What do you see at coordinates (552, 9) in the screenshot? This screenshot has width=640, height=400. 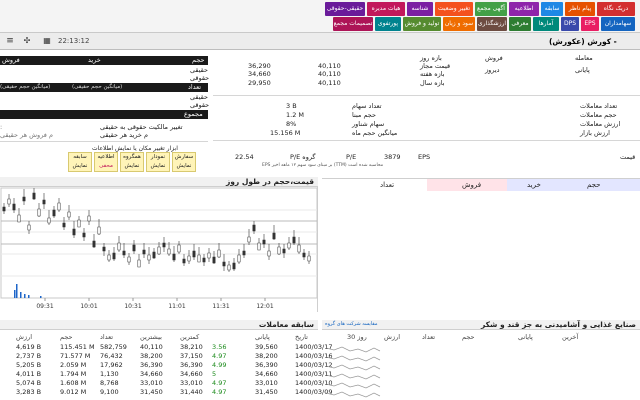 I see `tab-tabs1-2: سابقه` at bounding box center [552, 9].